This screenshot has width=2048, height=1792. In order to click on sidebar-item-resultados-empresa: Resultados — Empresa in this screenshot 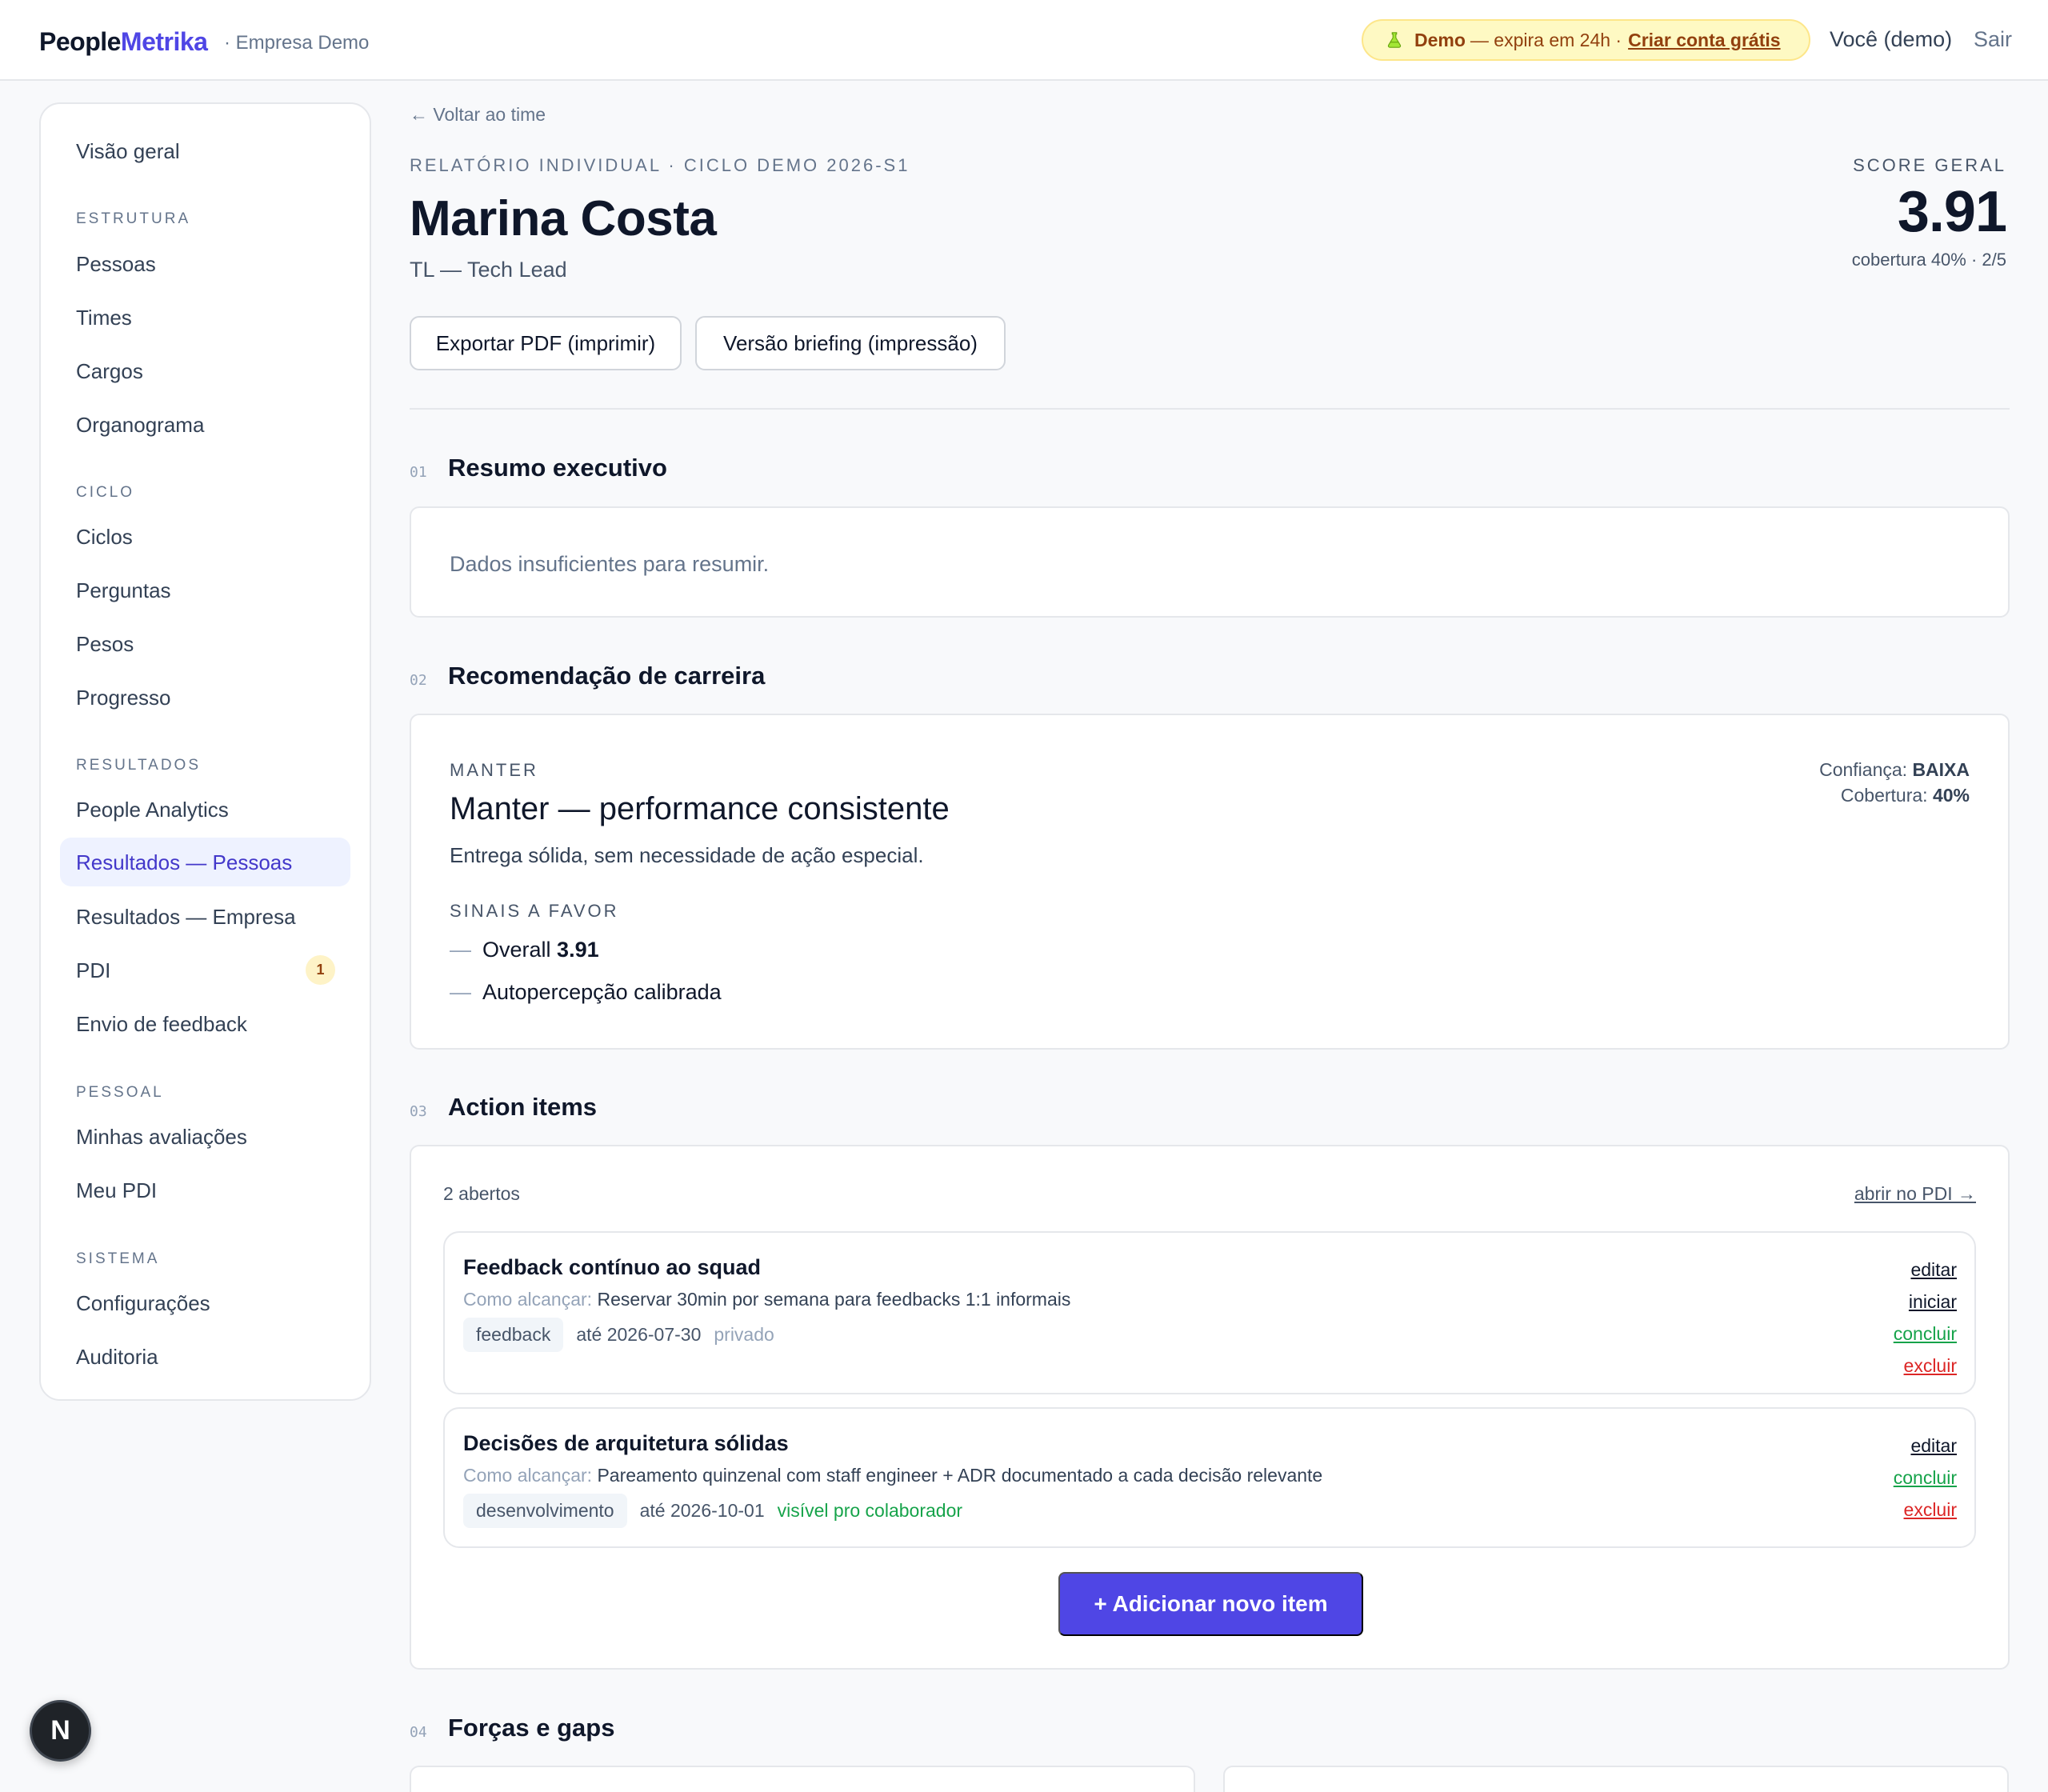, I will do `click(186, 917)`.